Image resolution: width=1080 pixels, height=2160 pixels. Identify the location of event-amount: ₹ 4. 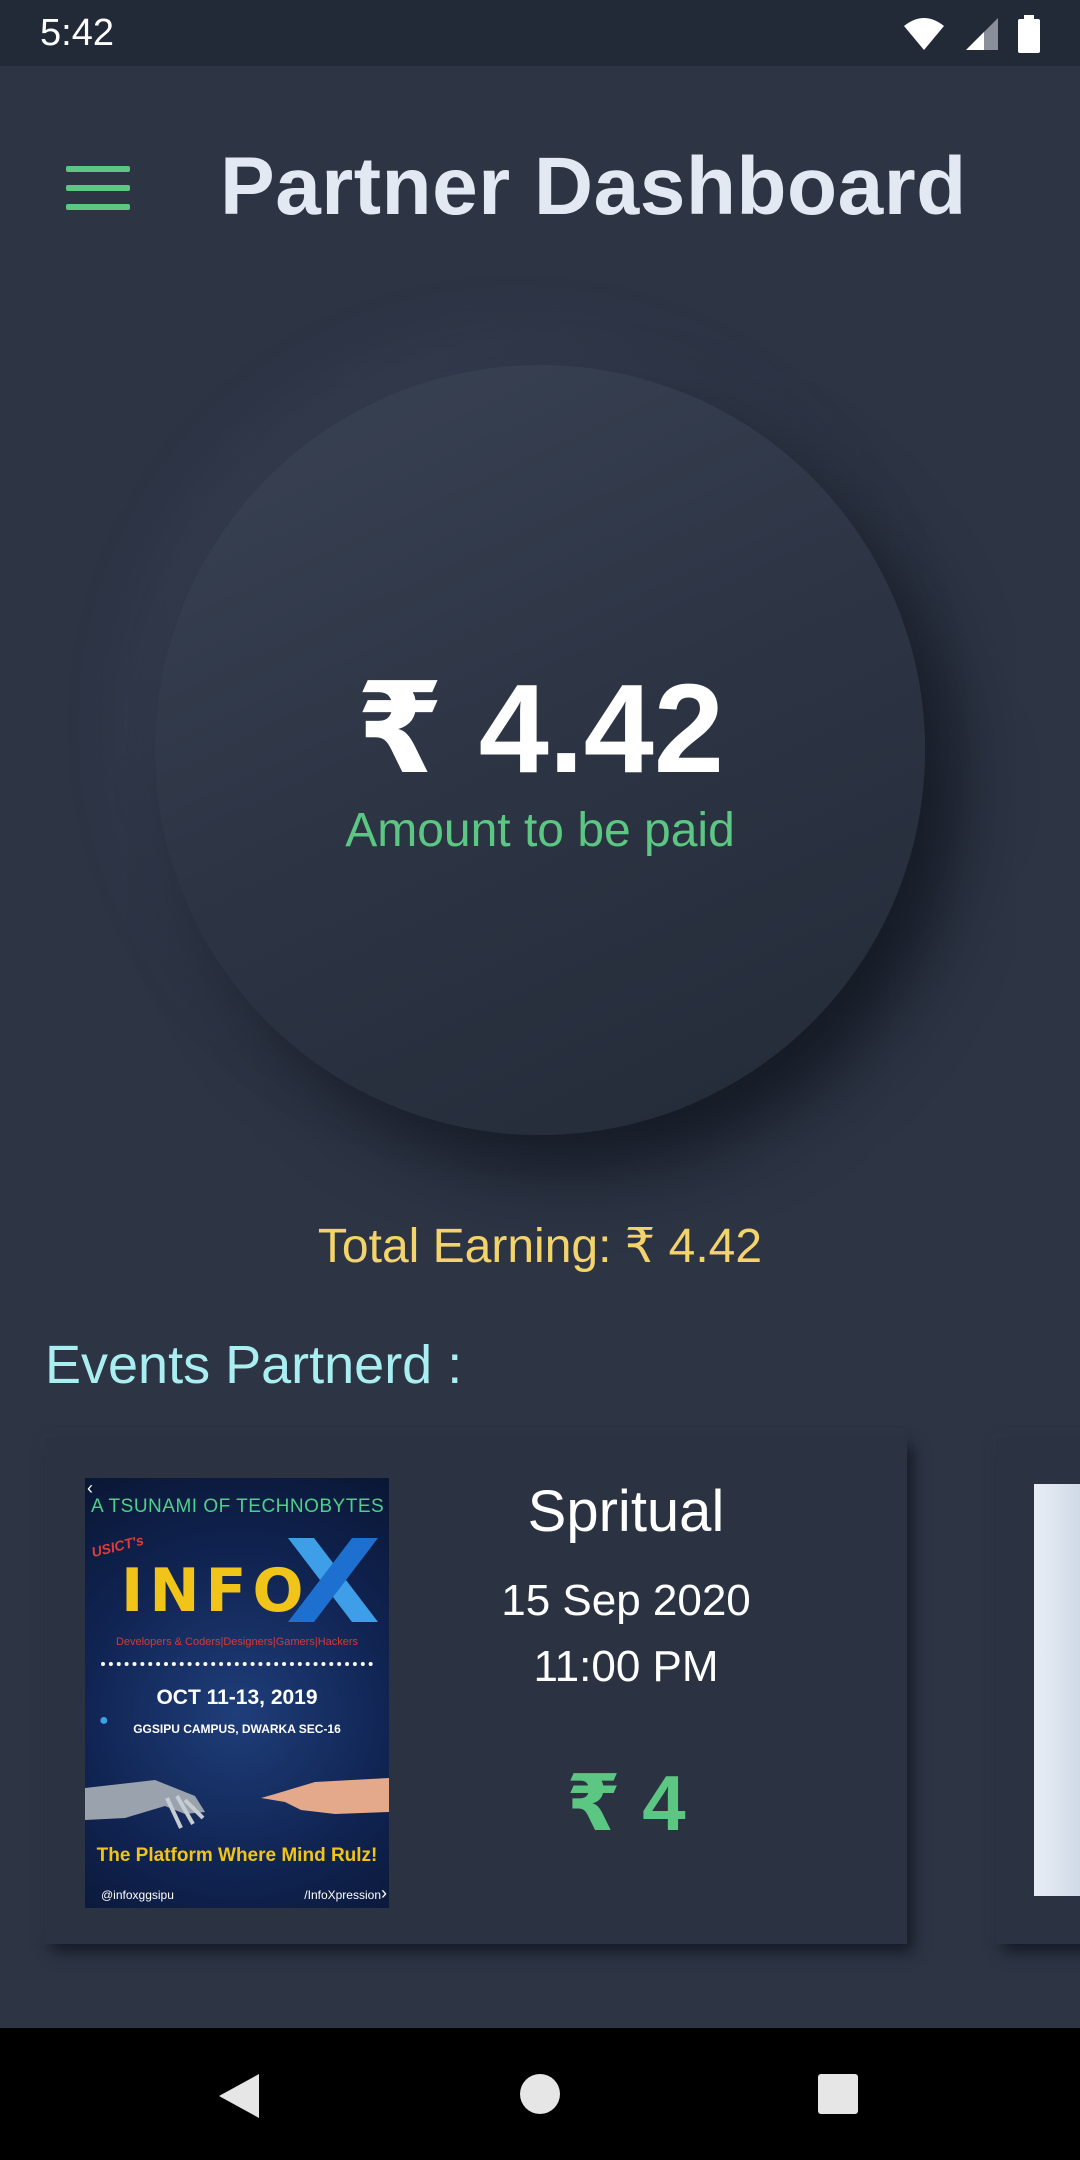
(626, 1803).